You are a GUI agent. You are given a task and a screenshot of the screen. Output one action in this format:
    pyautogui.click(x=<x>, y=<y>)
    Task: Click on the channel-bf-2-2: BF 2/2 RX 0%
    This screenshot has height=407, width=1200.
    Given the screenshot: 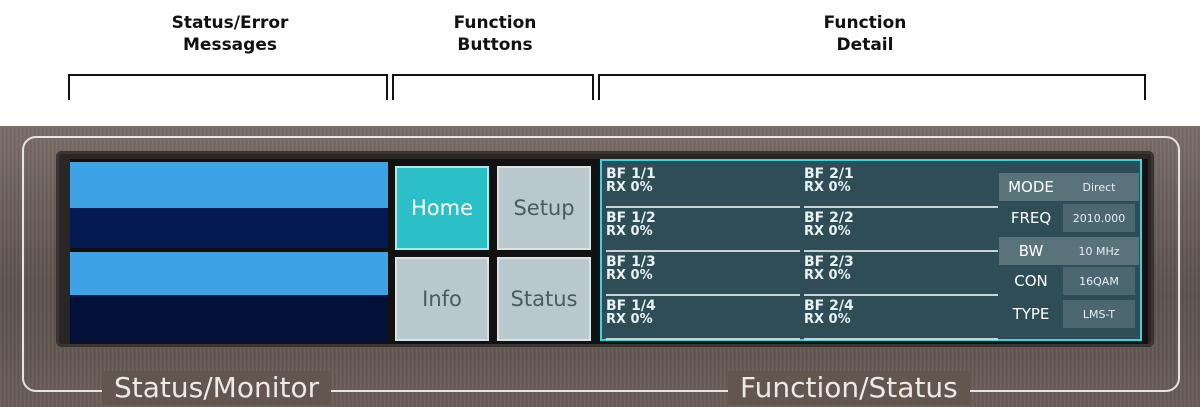 What is the action you would take?
    pyautogui.click(x=901, y=232)
    